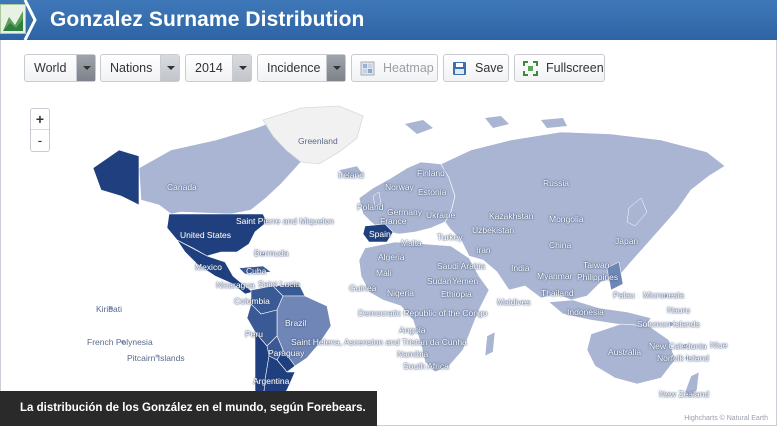 This screenshot has height=426, width=777. Describe the element at coordinates (318, 141) in the screenshot. I see `map-label: Greenland` at that location.